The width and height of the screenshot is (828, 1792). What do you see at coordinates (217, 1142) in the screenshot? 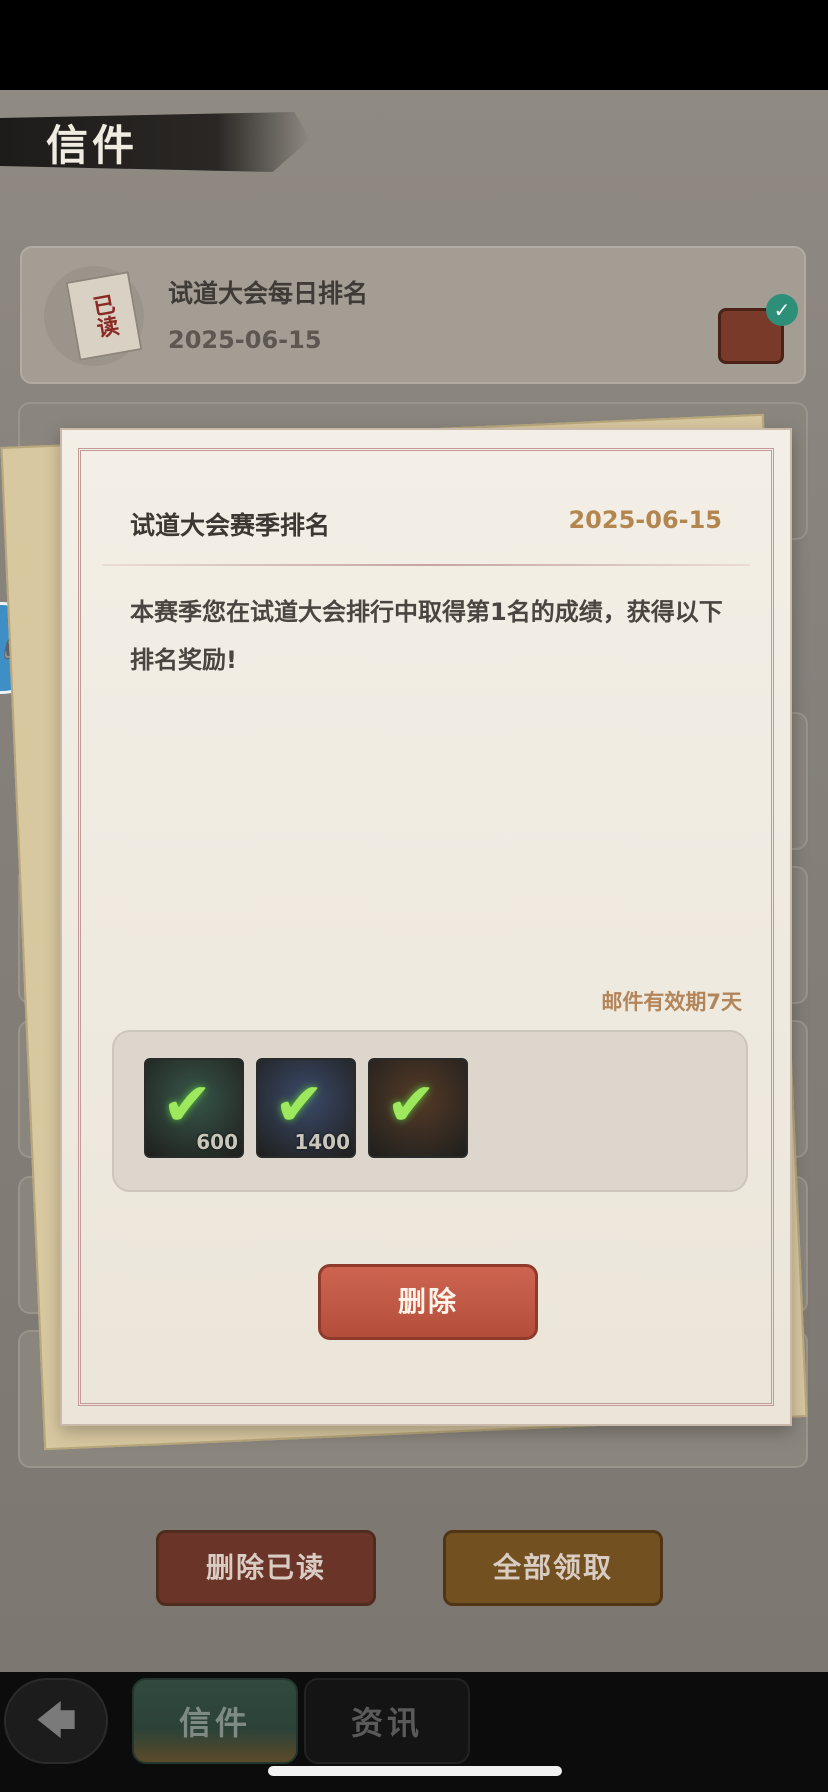
I see `reward-count: 600` at bounding box center [217, 1142].